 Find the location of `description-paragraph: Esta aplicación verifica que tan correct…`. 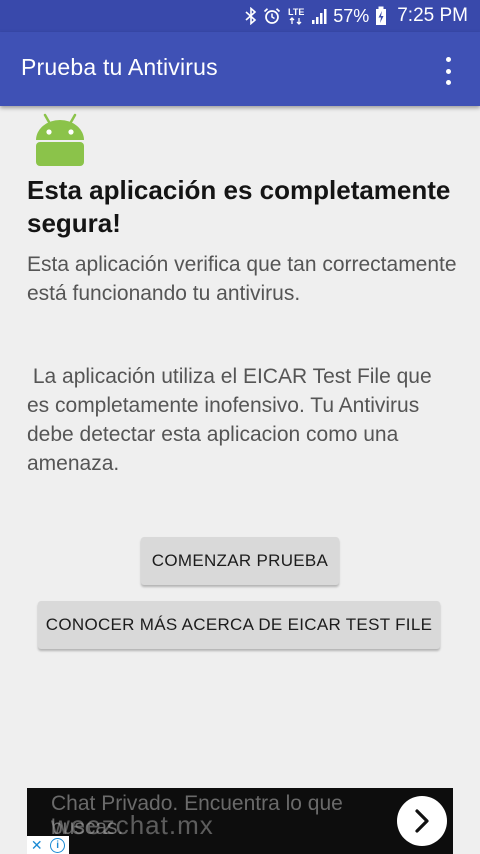

description-paragraph: Esta aplicación verifica que tan correct… is located at coordinates (242, 279).